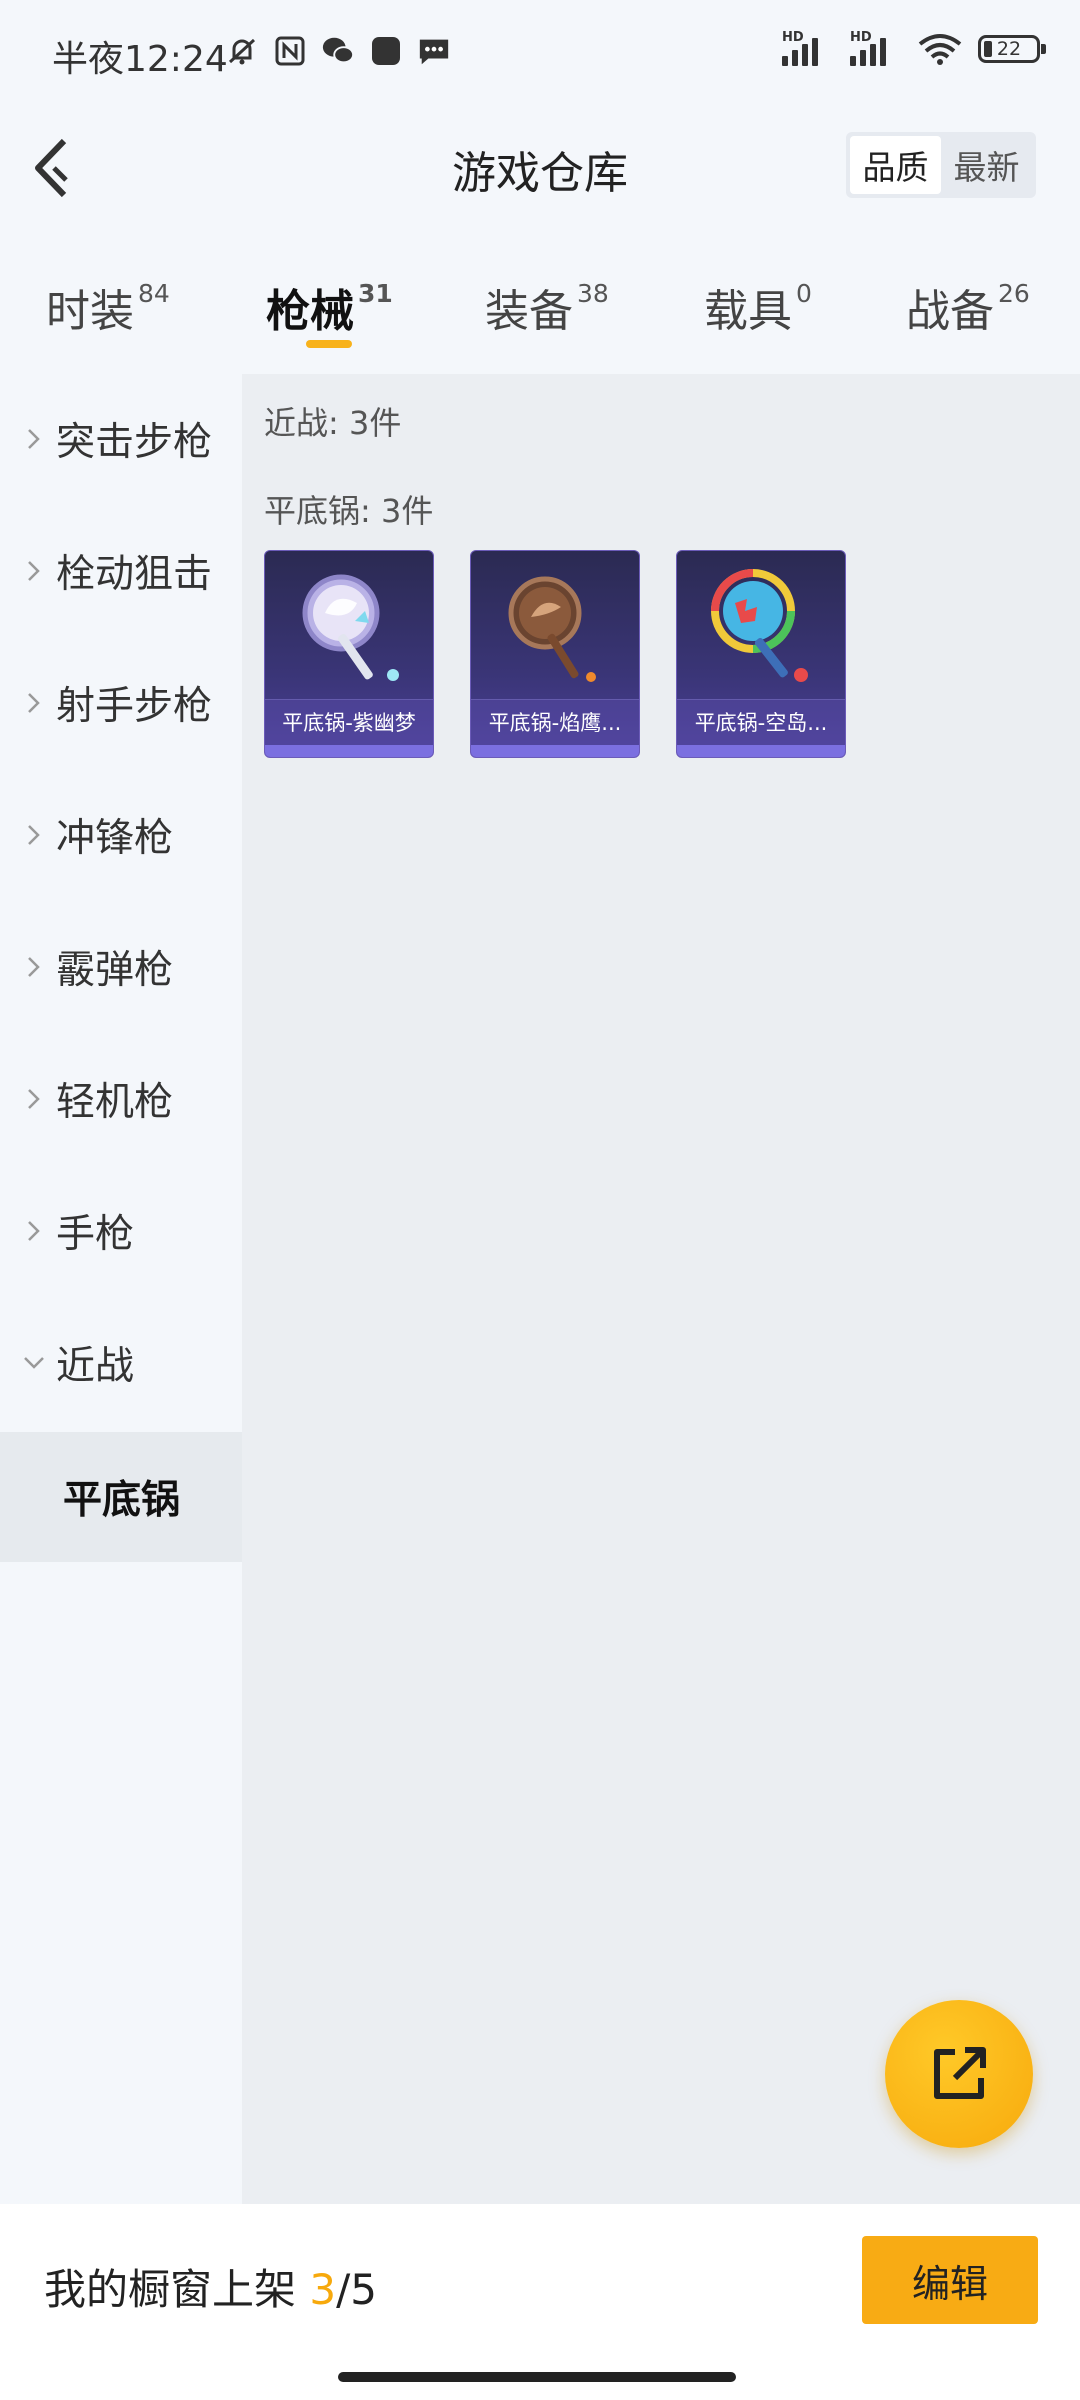 The image size is (1080, 2400). What do you see at coordinates (895, 165) in the screenshot?
I see `sort-quality-button: 品质` at bounding box center [895, 165].